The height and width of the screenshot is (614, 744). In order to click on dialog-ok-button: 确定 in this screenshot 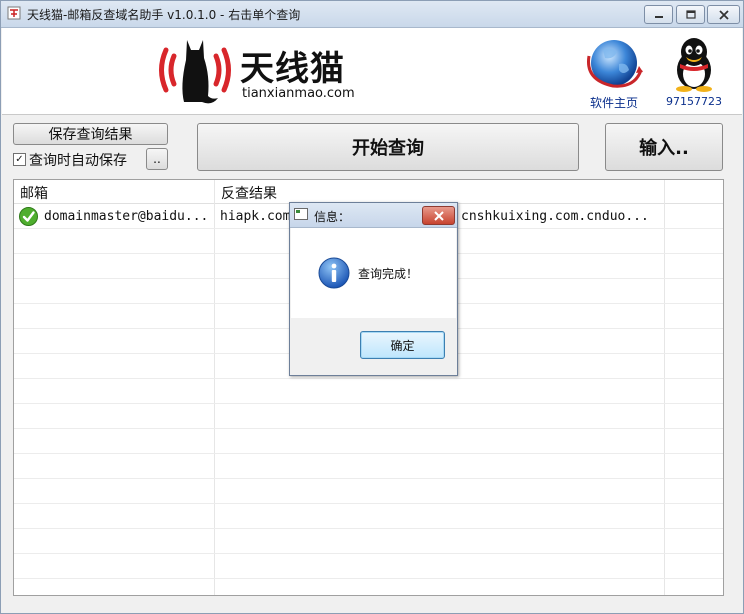, I will do `click(402, 345)`.